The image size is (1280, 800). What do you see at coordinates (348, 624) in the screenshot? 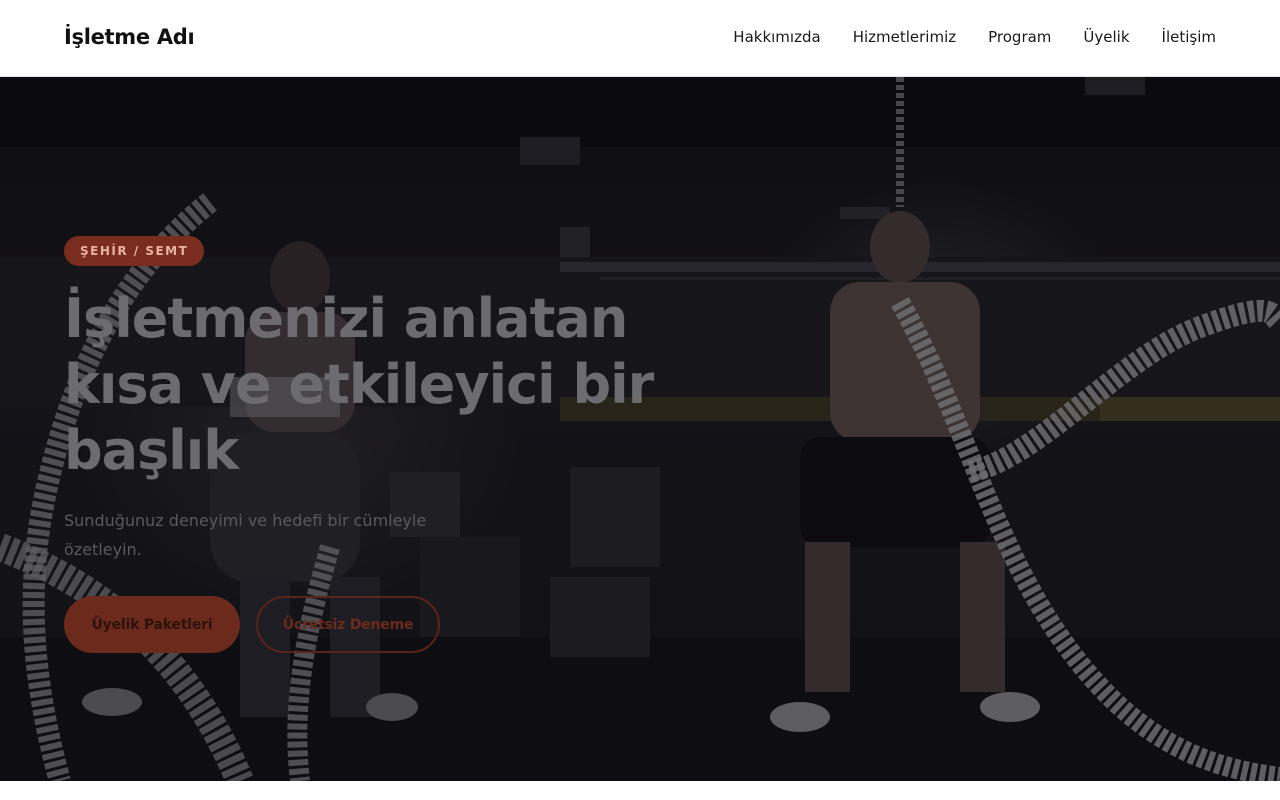
I see `free-trial-button: Ücretsiz Deneme` at bounding box center [348, 624].